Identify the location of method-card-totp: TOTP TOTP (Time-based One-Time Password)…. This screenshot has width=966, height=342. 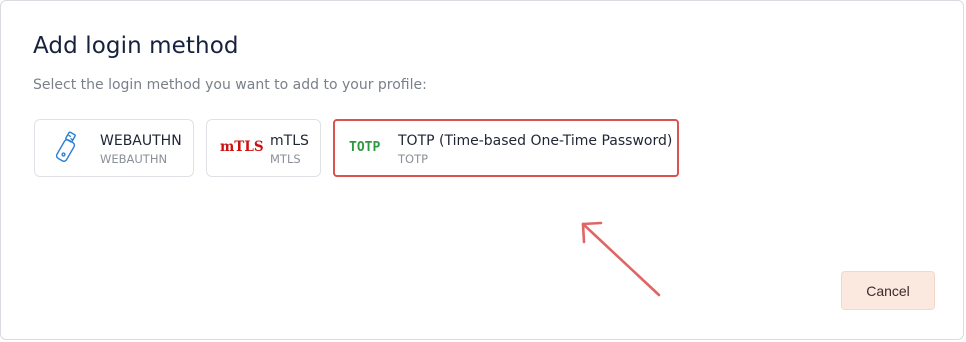
(506, 148).